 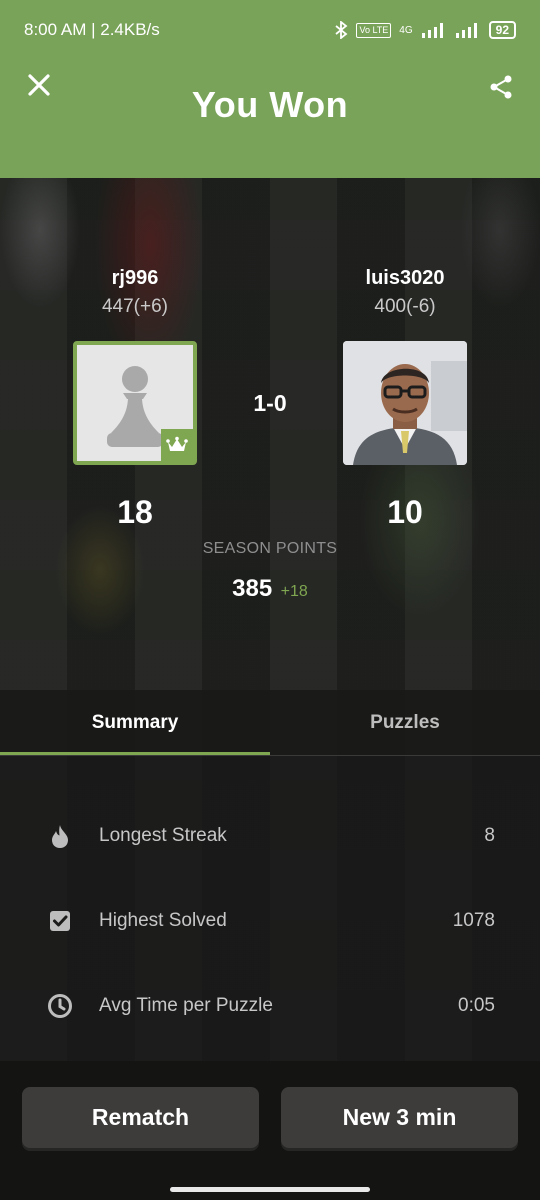 I want to click on game-score: 1-0, so click(x=270, y=403).